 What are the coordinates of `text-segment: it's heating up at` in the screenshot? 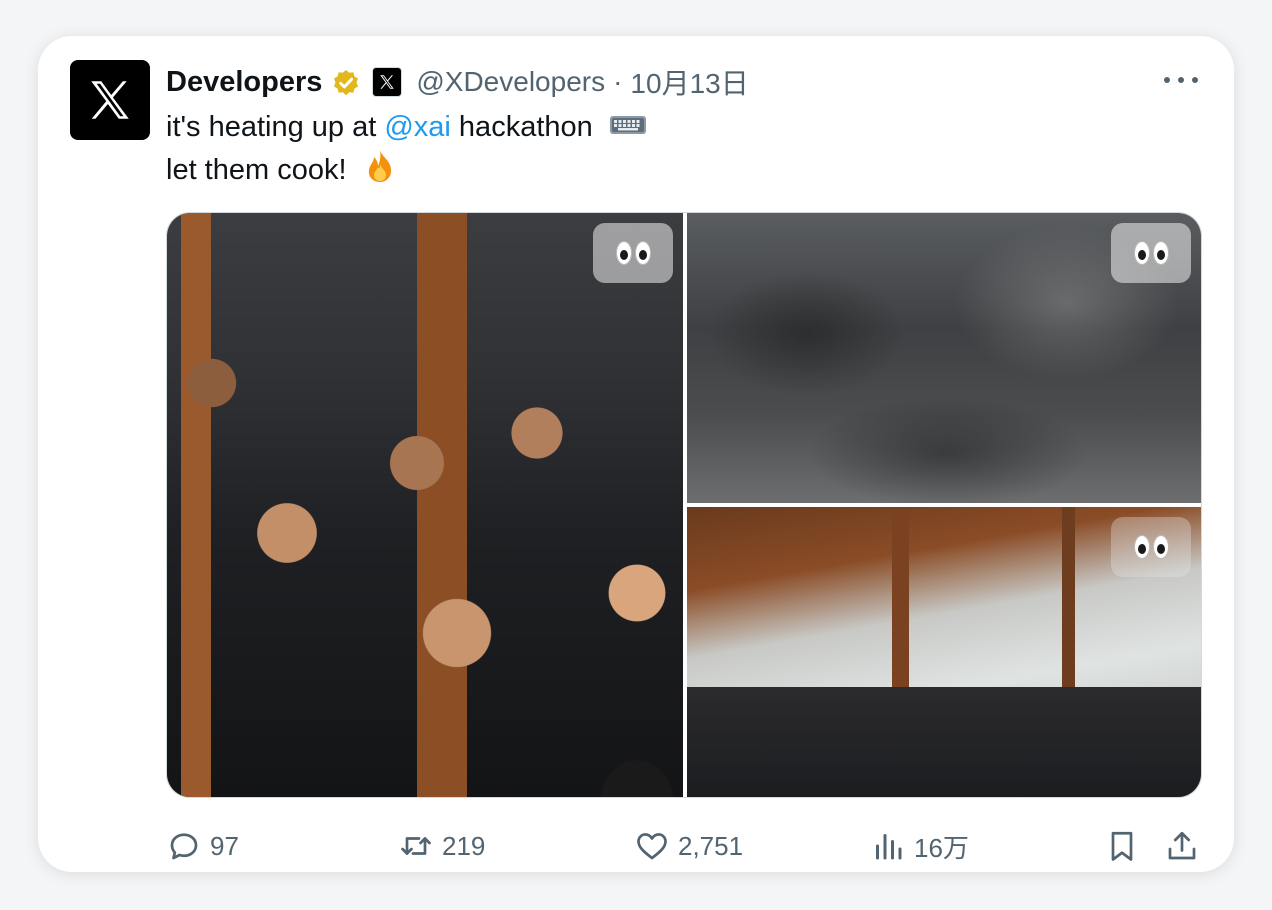 It's located at (275, 127).